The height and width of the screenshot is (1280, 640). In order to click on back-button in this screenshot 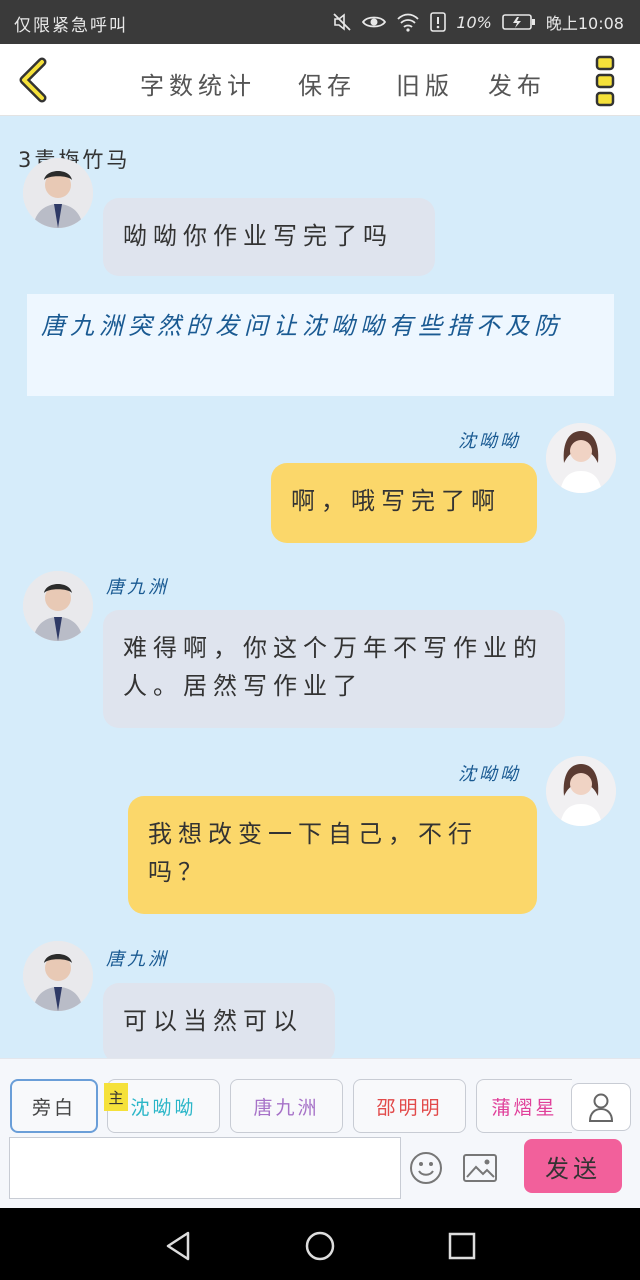, I will do `click(34, 80)`.